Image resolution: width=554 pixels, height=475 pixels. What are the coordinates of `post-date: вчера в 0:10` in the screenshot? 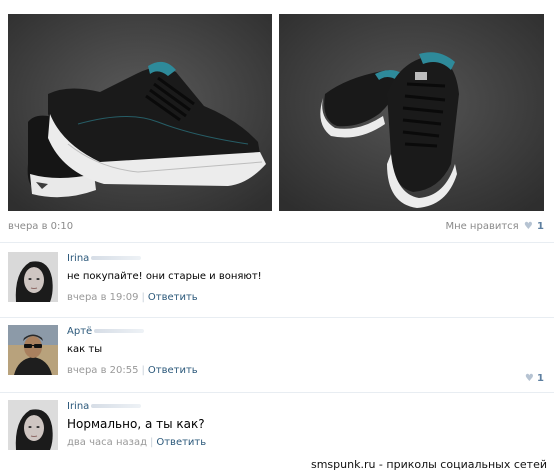 It's located at (40, 226).